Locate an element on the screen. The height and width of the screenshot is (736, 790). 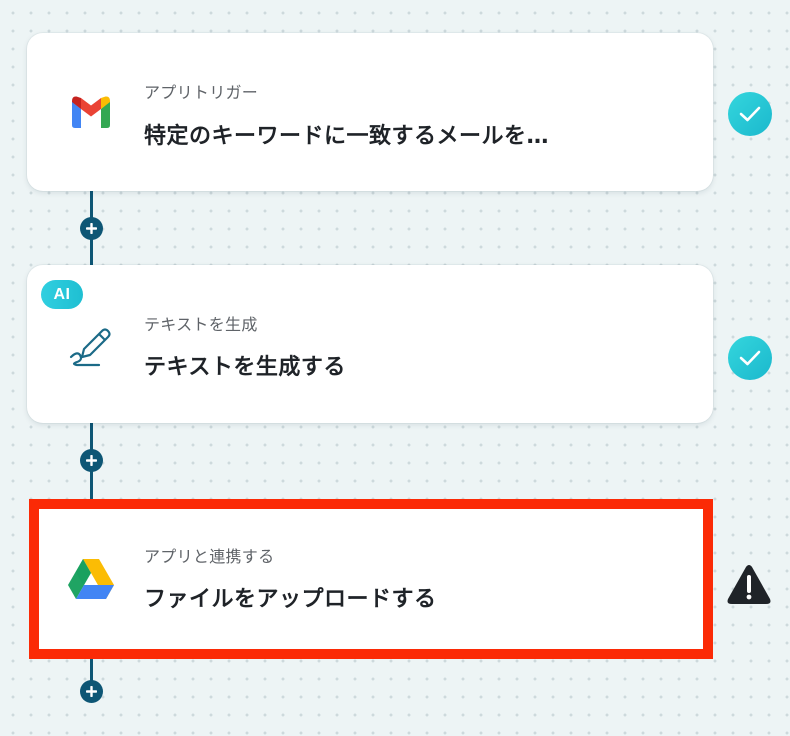
step-title: テキストを生成する is located at coordinates (245, 367).